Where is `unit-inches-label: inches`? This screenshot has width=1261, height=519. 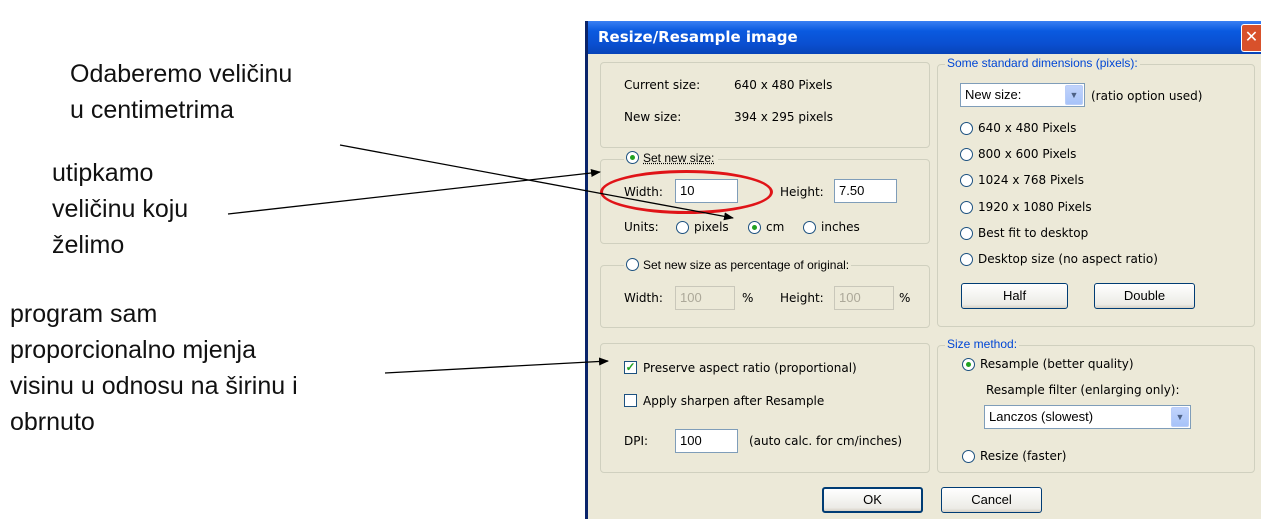 unit-inches-label: inches is located at coordinates (840, 227).